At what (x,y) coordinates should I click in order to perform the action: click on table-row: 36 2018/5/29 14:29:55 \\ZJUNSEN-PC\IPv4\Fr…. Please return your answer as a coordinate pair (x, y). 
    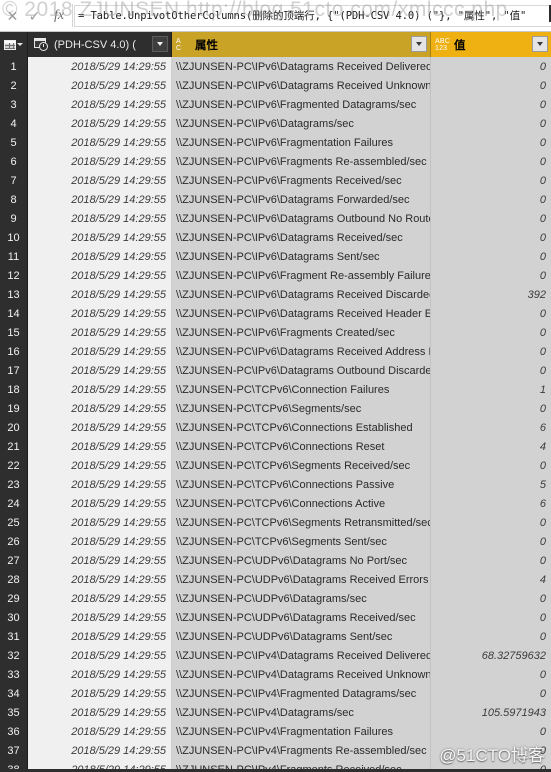
    Looking at the image, I should click on (275, 731).